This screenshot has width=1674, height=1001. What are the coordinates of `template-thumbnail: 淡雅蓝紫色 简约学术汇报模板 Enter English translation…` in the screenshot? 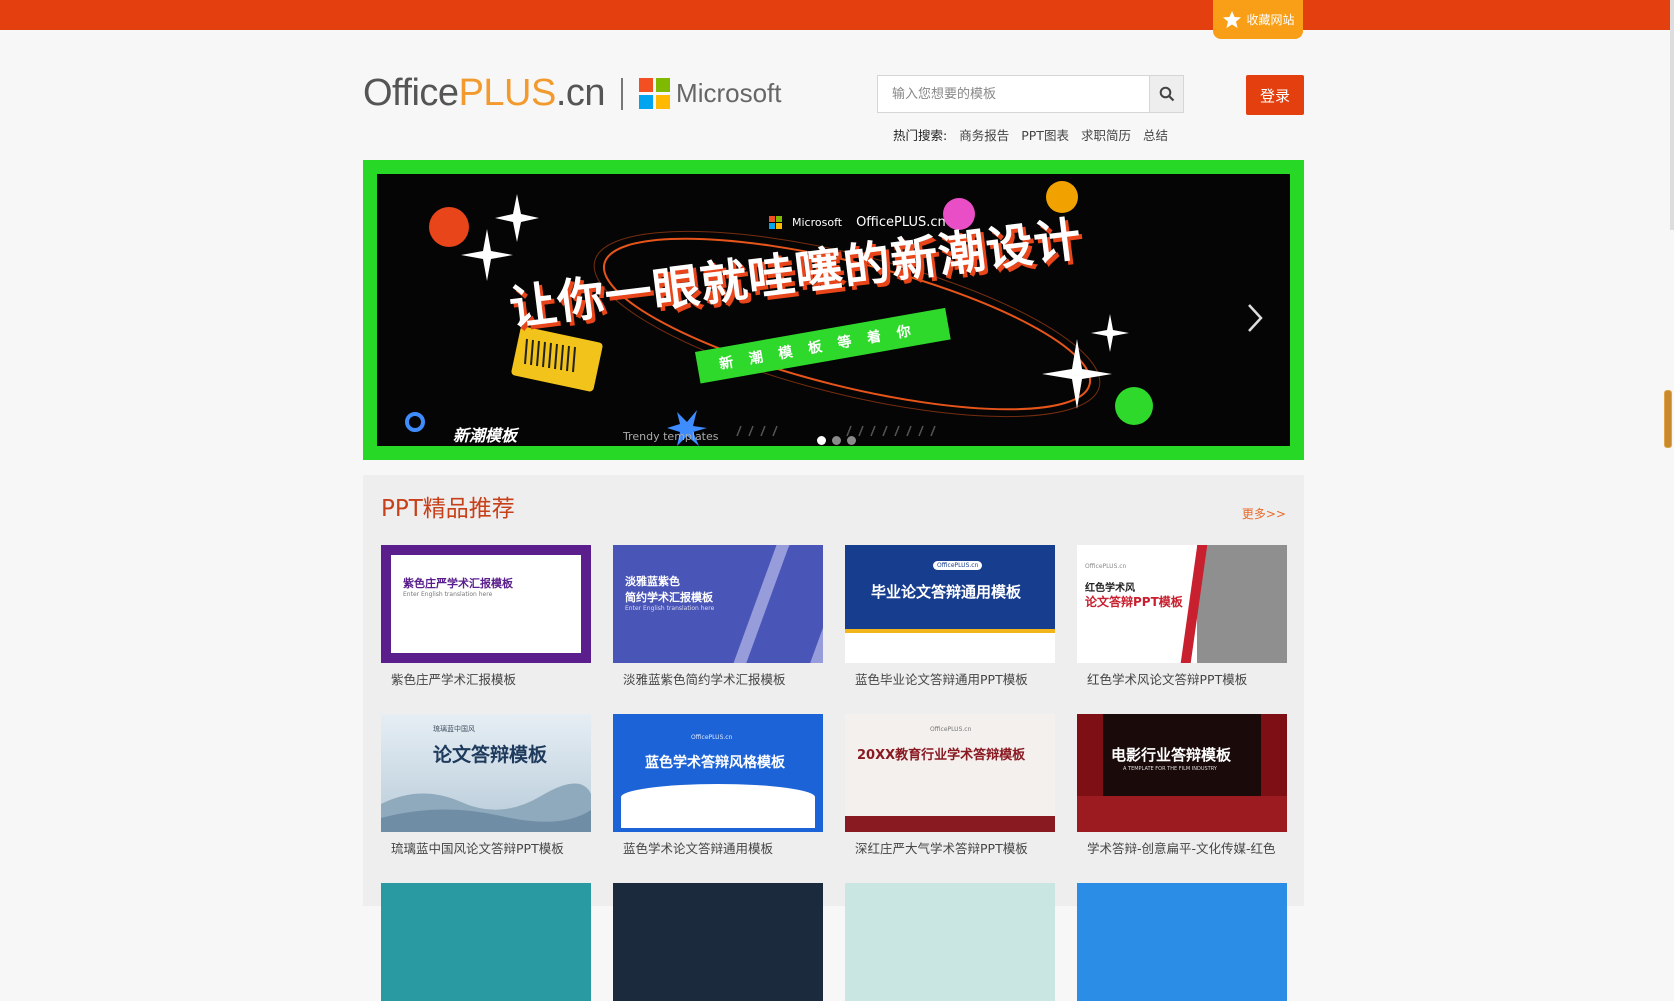 It's located at (718, 604).